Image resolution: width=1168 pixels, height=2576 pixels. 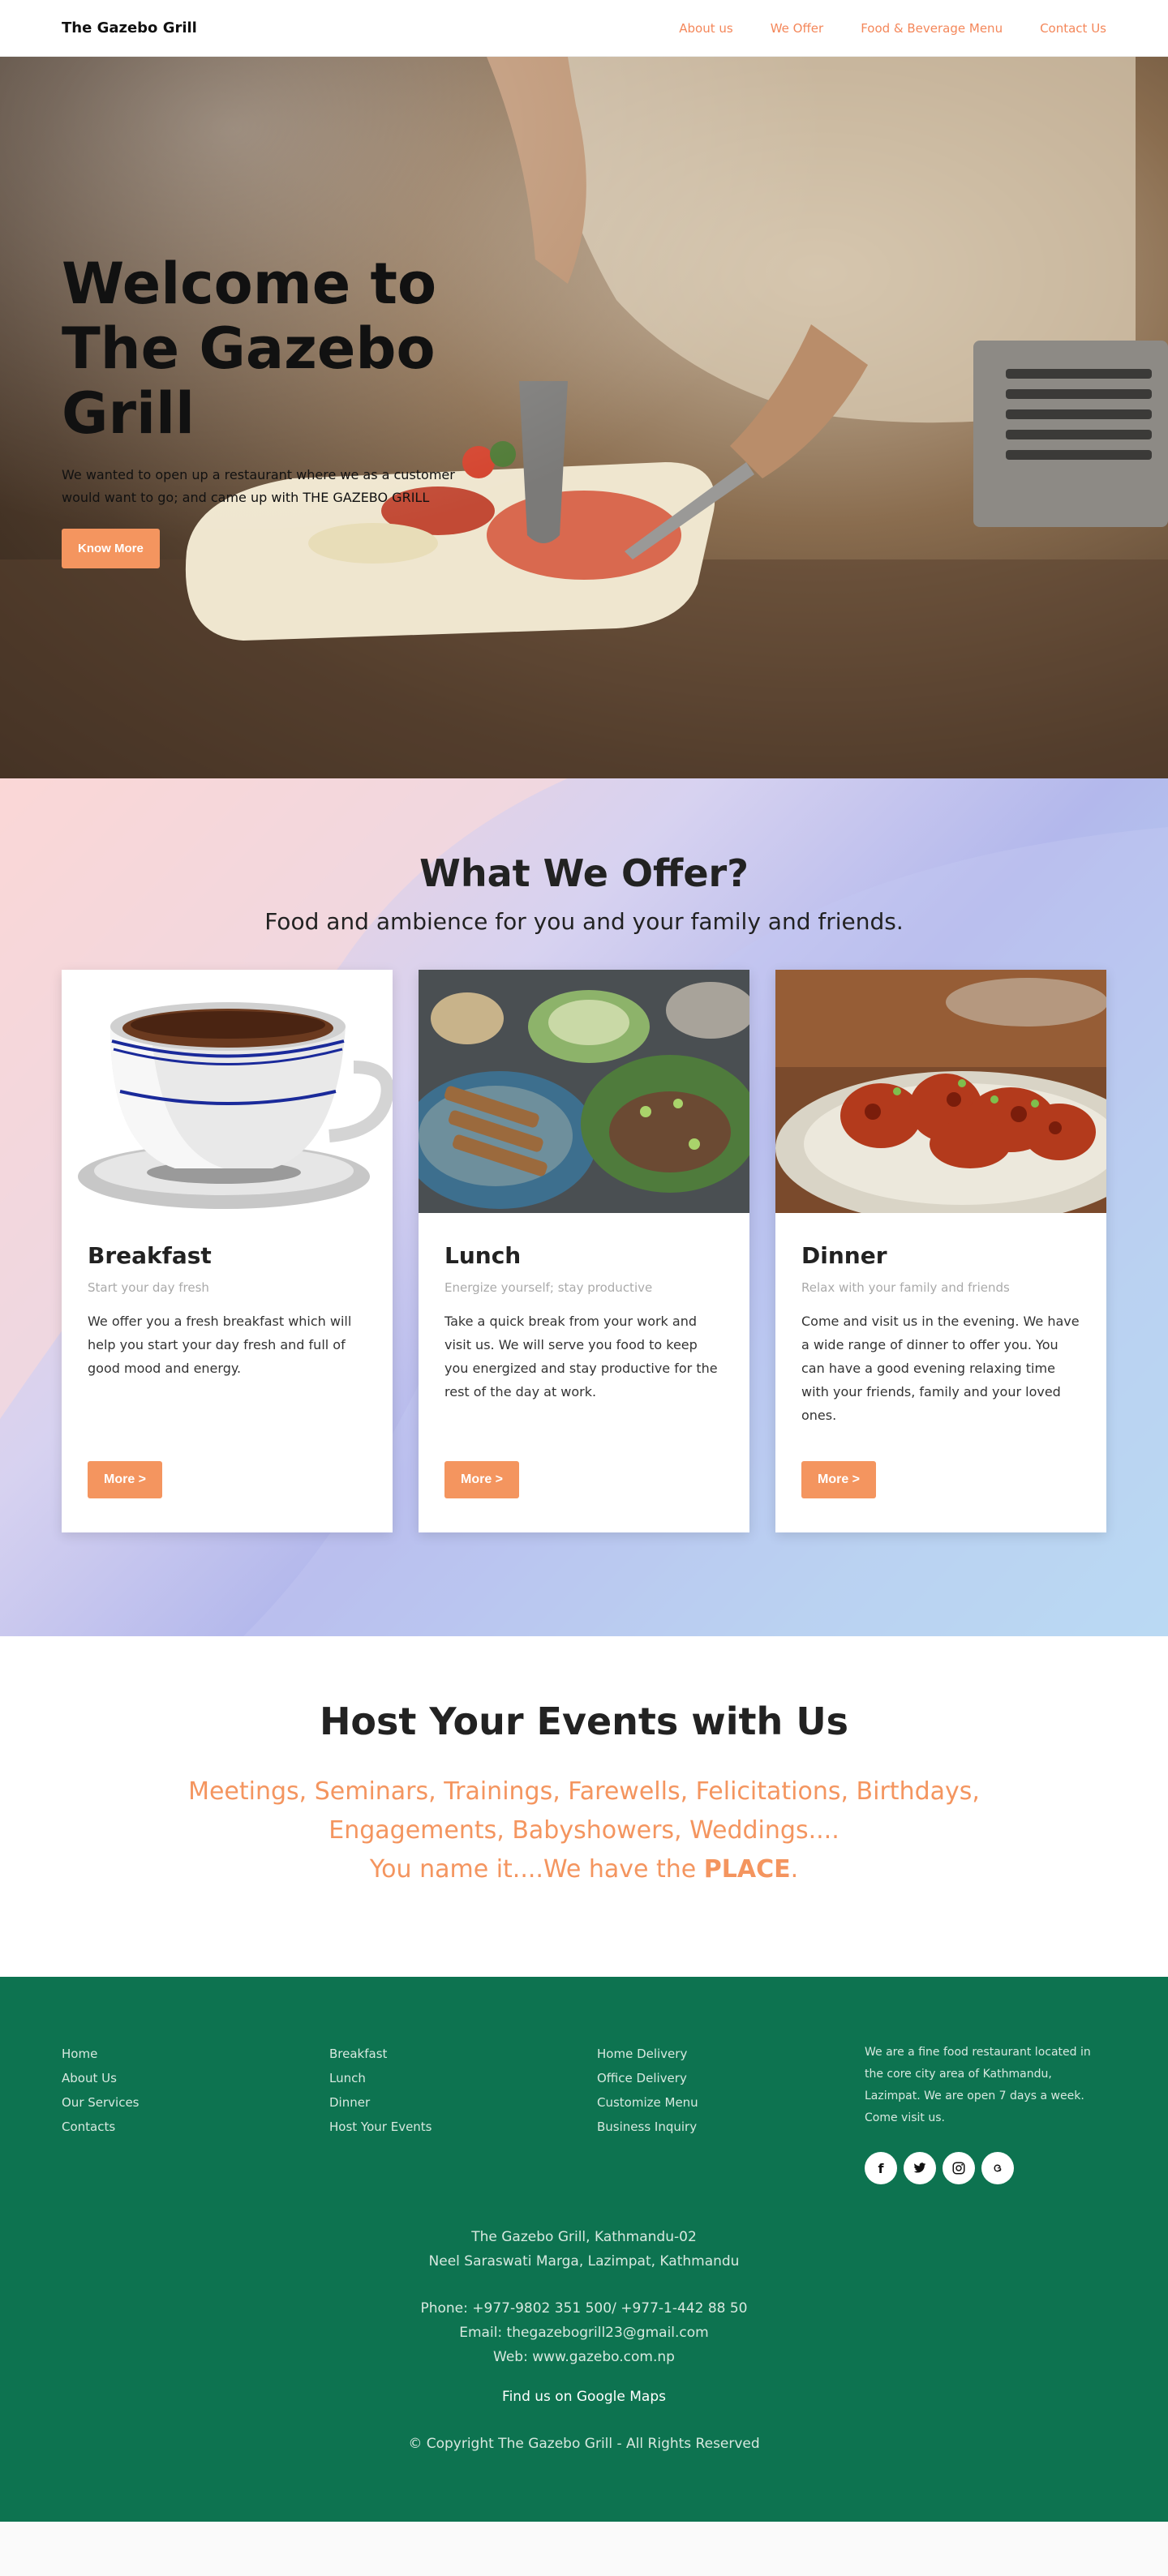 What do you see at coordinates (483, 1255) in the screenshot?
I see `card-title: Lunch` at bounding box center [483, 1255].